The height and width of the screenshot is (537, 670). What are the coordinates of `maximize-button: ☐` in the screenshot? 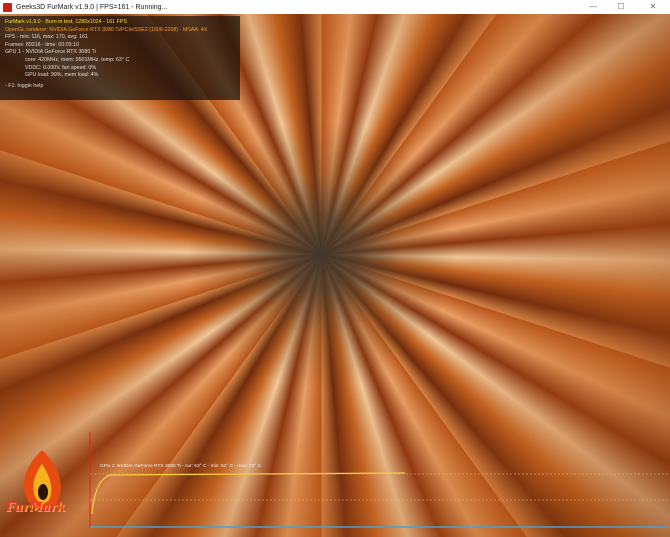 It's located at (621, 7).